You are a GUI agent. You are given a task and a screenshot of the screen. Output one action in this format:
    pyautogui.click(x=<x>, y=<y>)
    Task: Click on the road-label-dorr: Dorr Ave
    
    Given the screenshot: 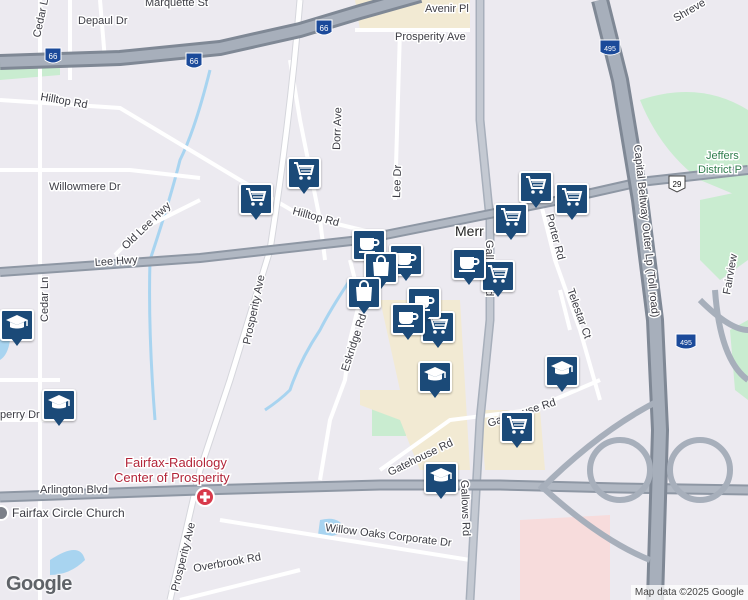 What is the action you would take?
    pyautogui.click(x=337, y=128)
    